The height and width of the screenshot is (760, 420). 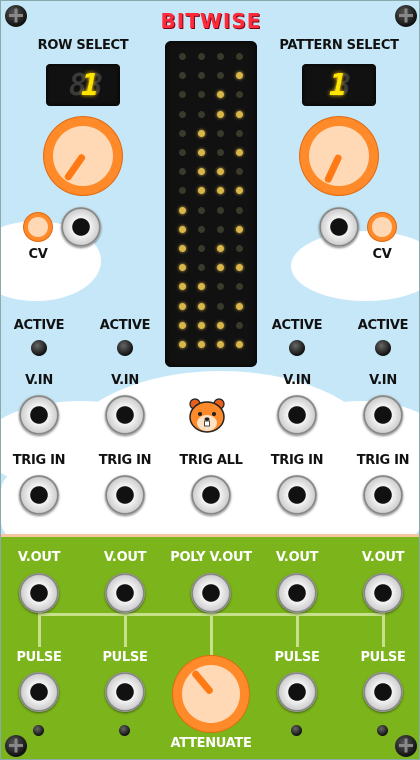 What do you see at coordinates (39, 657) in the screenshot?
I see `pulse-label-1: PULSE` at bounding box center [39, 657].